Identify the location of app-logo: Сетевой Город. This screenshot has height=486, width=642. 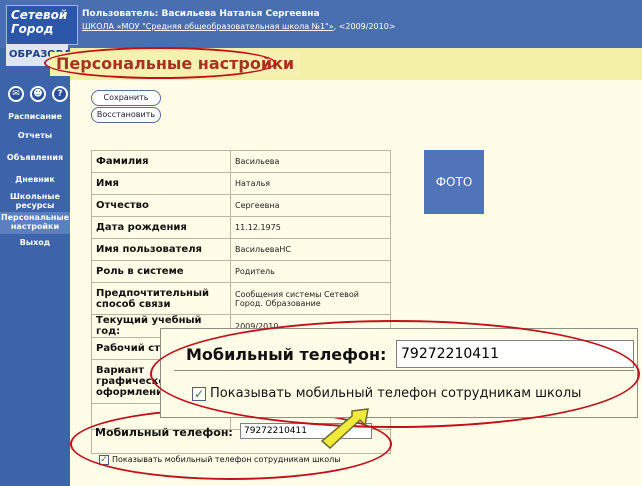
(42, 25).